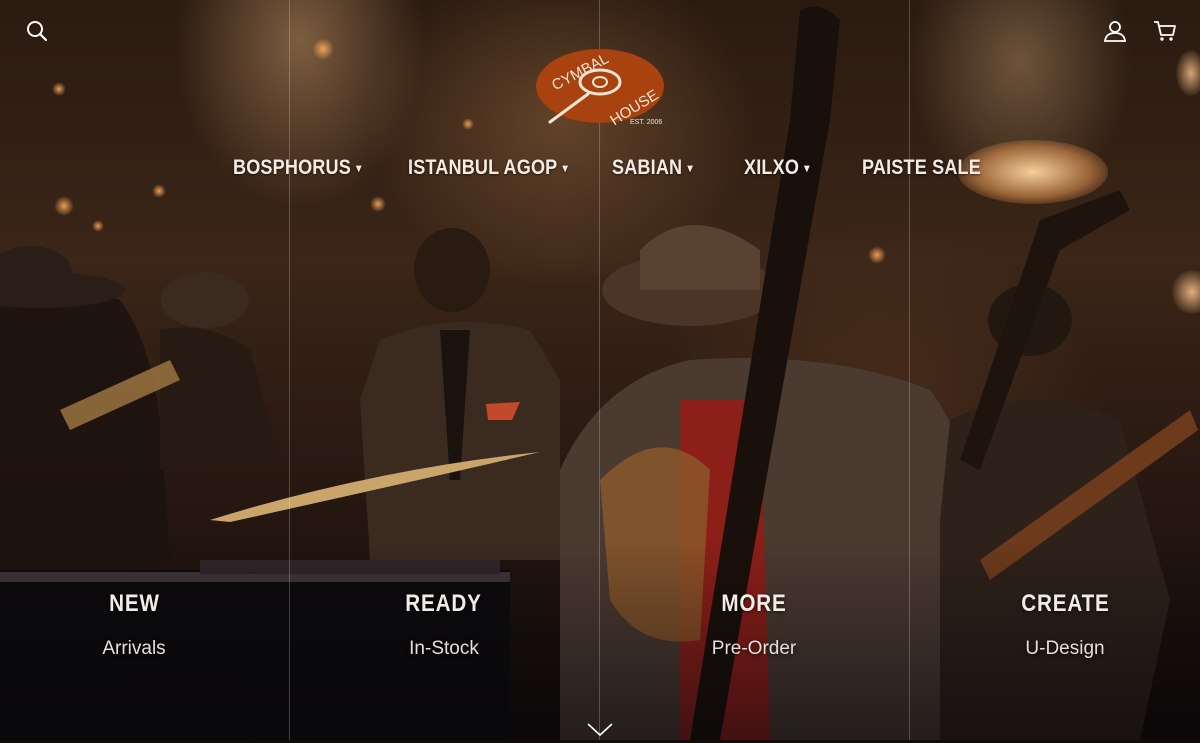 Image resolution: width=1200 pixels, height=743 pixels. I want to click on user-icon, so click(1115, 31).